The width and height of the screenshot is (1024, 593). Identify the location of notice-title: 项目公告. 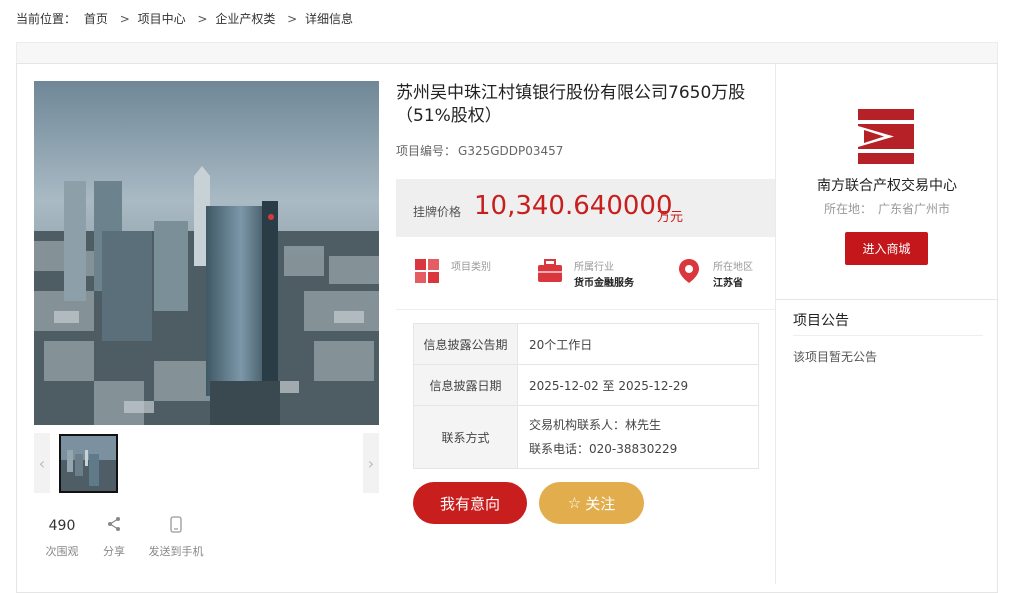
(821, 321).